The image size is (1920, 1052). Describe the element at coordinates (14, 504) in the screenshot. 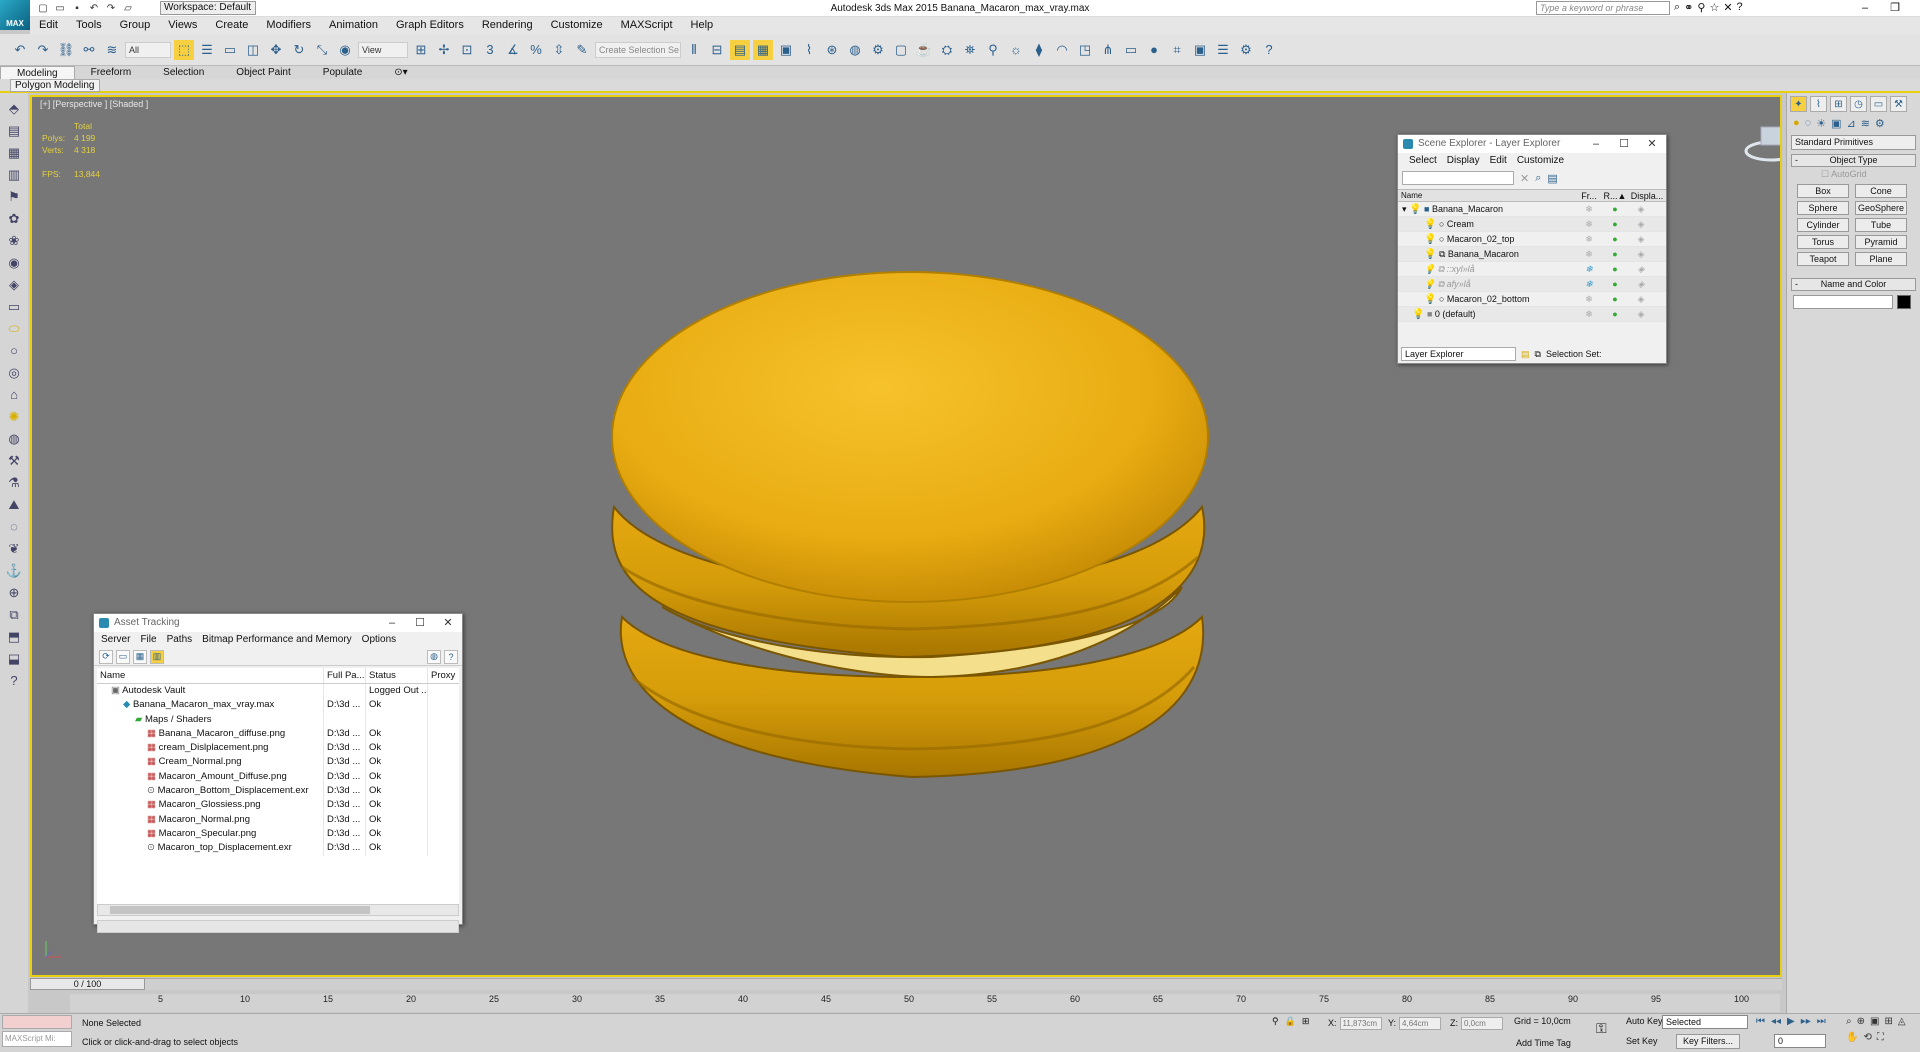

I see `tool-icon-19: ⛰` at that location.